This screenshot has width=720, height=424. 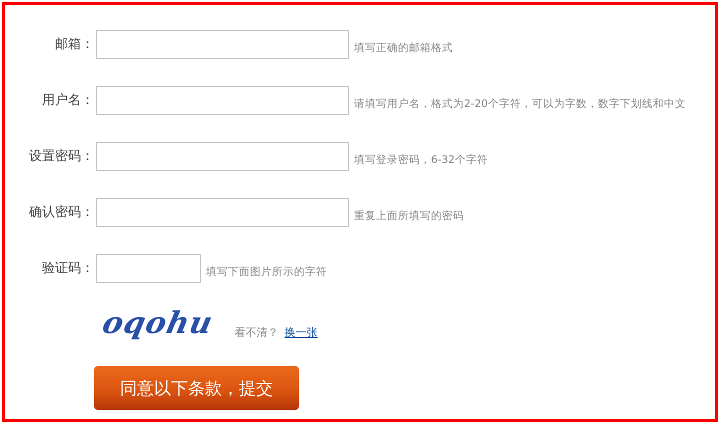 What do you see at coordinates (67, 268) in the screenshot?
I see `field-label: 验证码：` at bounding box center [67, 268].